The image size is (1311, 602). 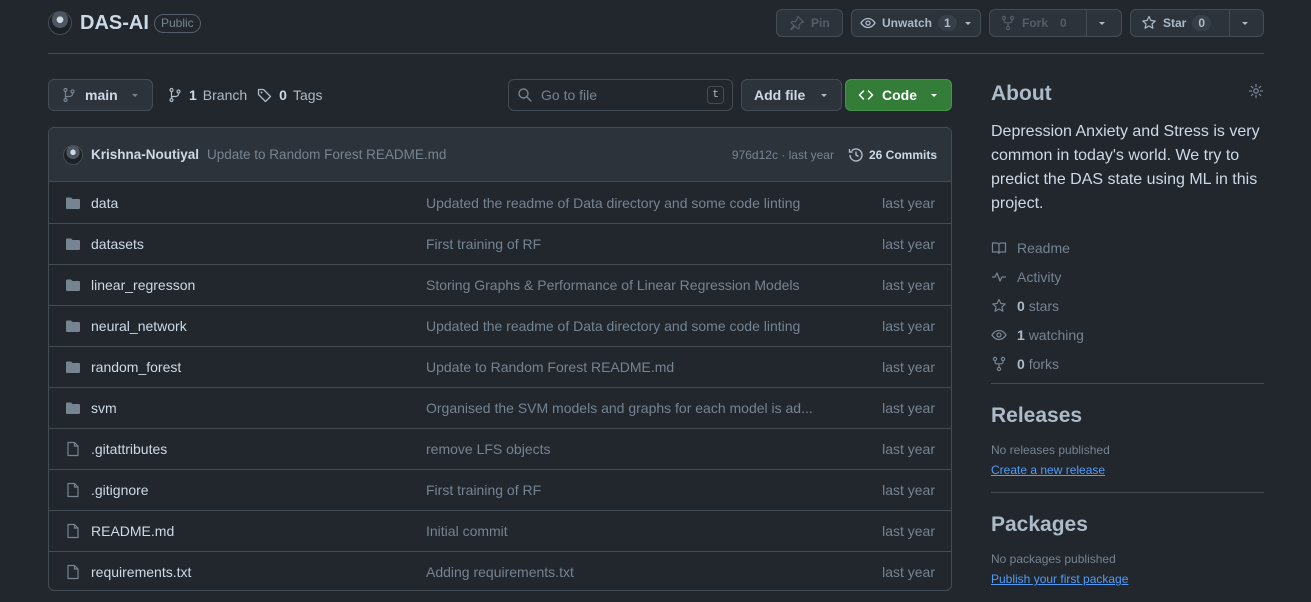 What do you see at coordinates (258, 203) in the screenshot?
I see `file-name: data` at bounding box center [258, 203].